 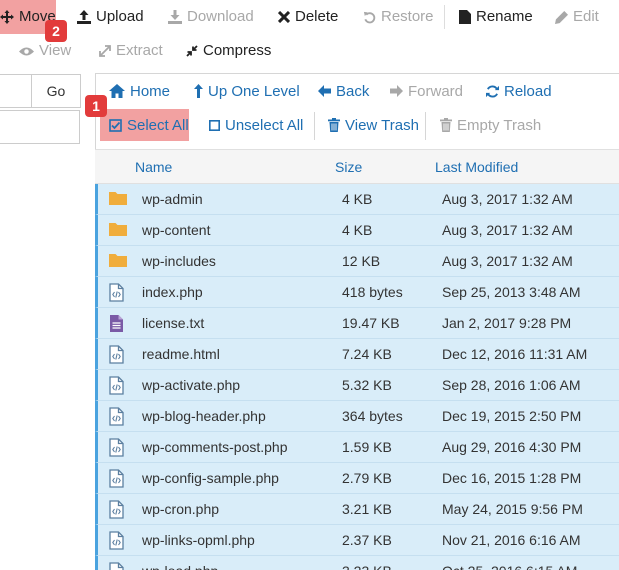 What do you see at coordinates (509, 563) in the screenshot?
I see `file-modified: Oct 25, 2016 6:15 AM` at bounding box center [509, 563].